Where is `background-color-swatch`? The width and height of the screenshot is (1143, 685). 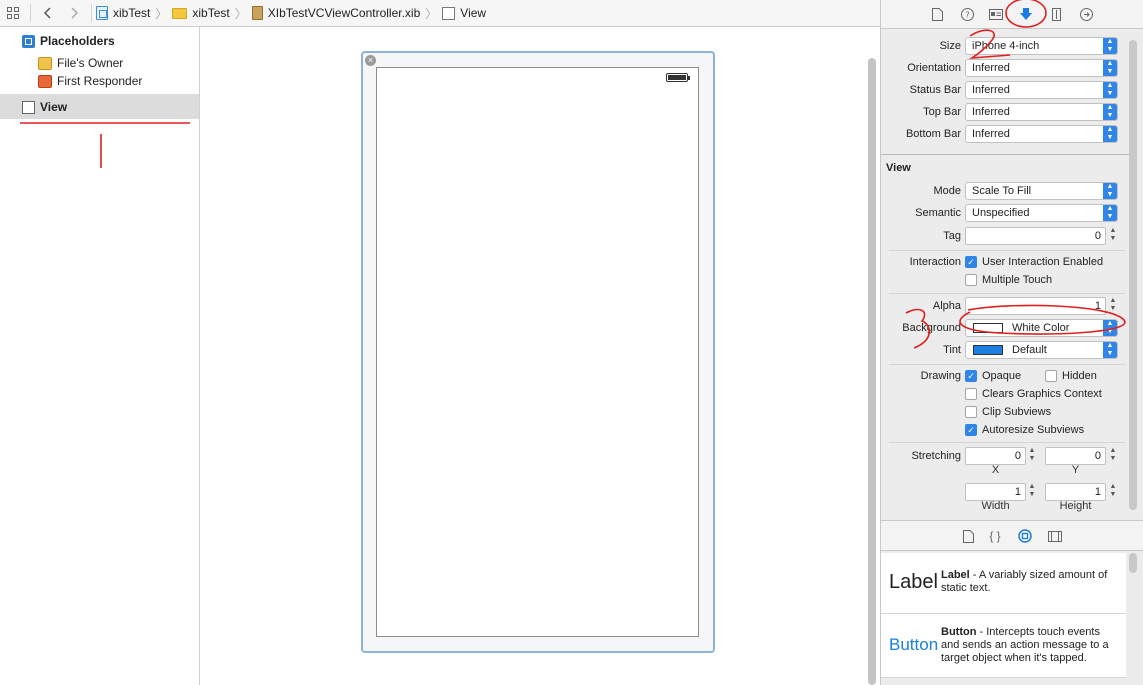
background-color-swatch is located at coordinates (988, 328).